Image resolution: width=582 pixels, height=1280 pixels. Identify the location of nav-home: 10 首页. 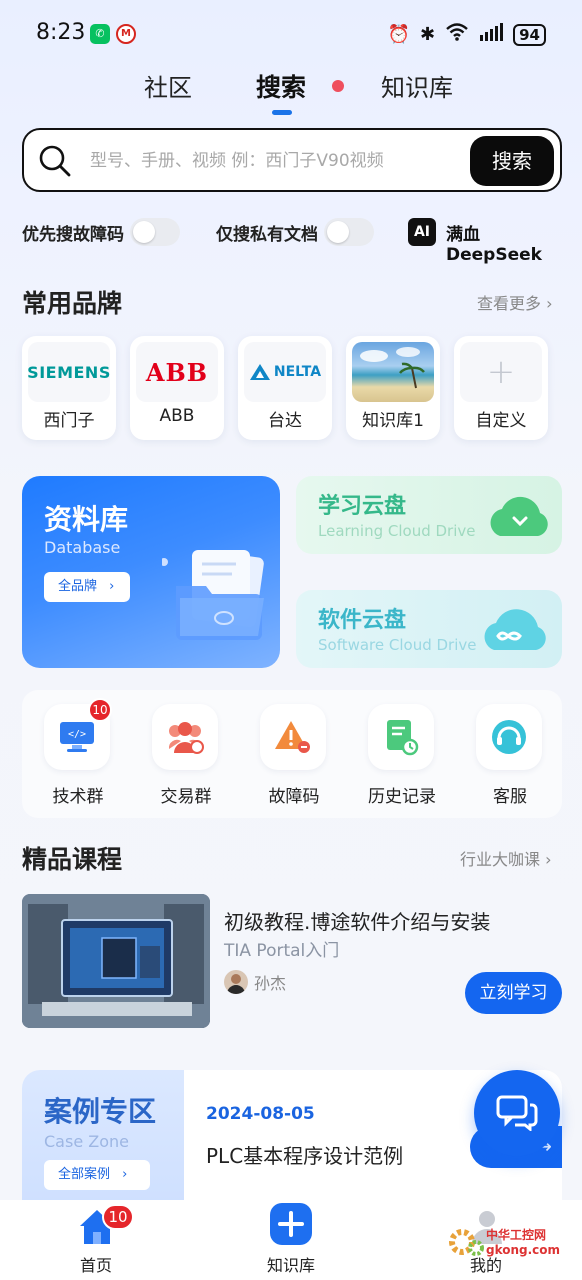
(96, 1240).